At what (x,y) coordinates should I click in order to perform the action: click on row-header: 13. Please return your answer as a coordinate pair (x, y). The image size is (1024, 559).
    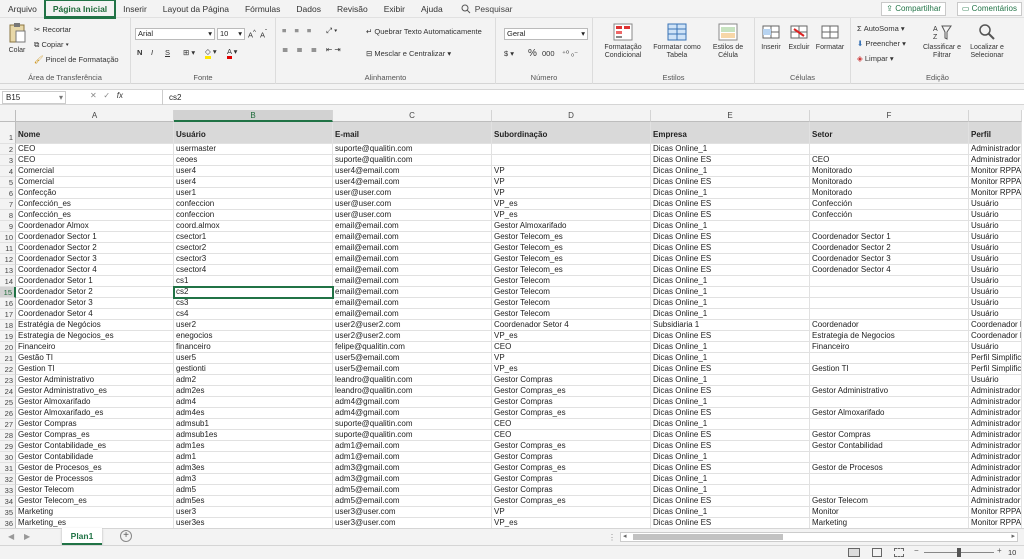
    Looking at the image, I should click on (8, 270).